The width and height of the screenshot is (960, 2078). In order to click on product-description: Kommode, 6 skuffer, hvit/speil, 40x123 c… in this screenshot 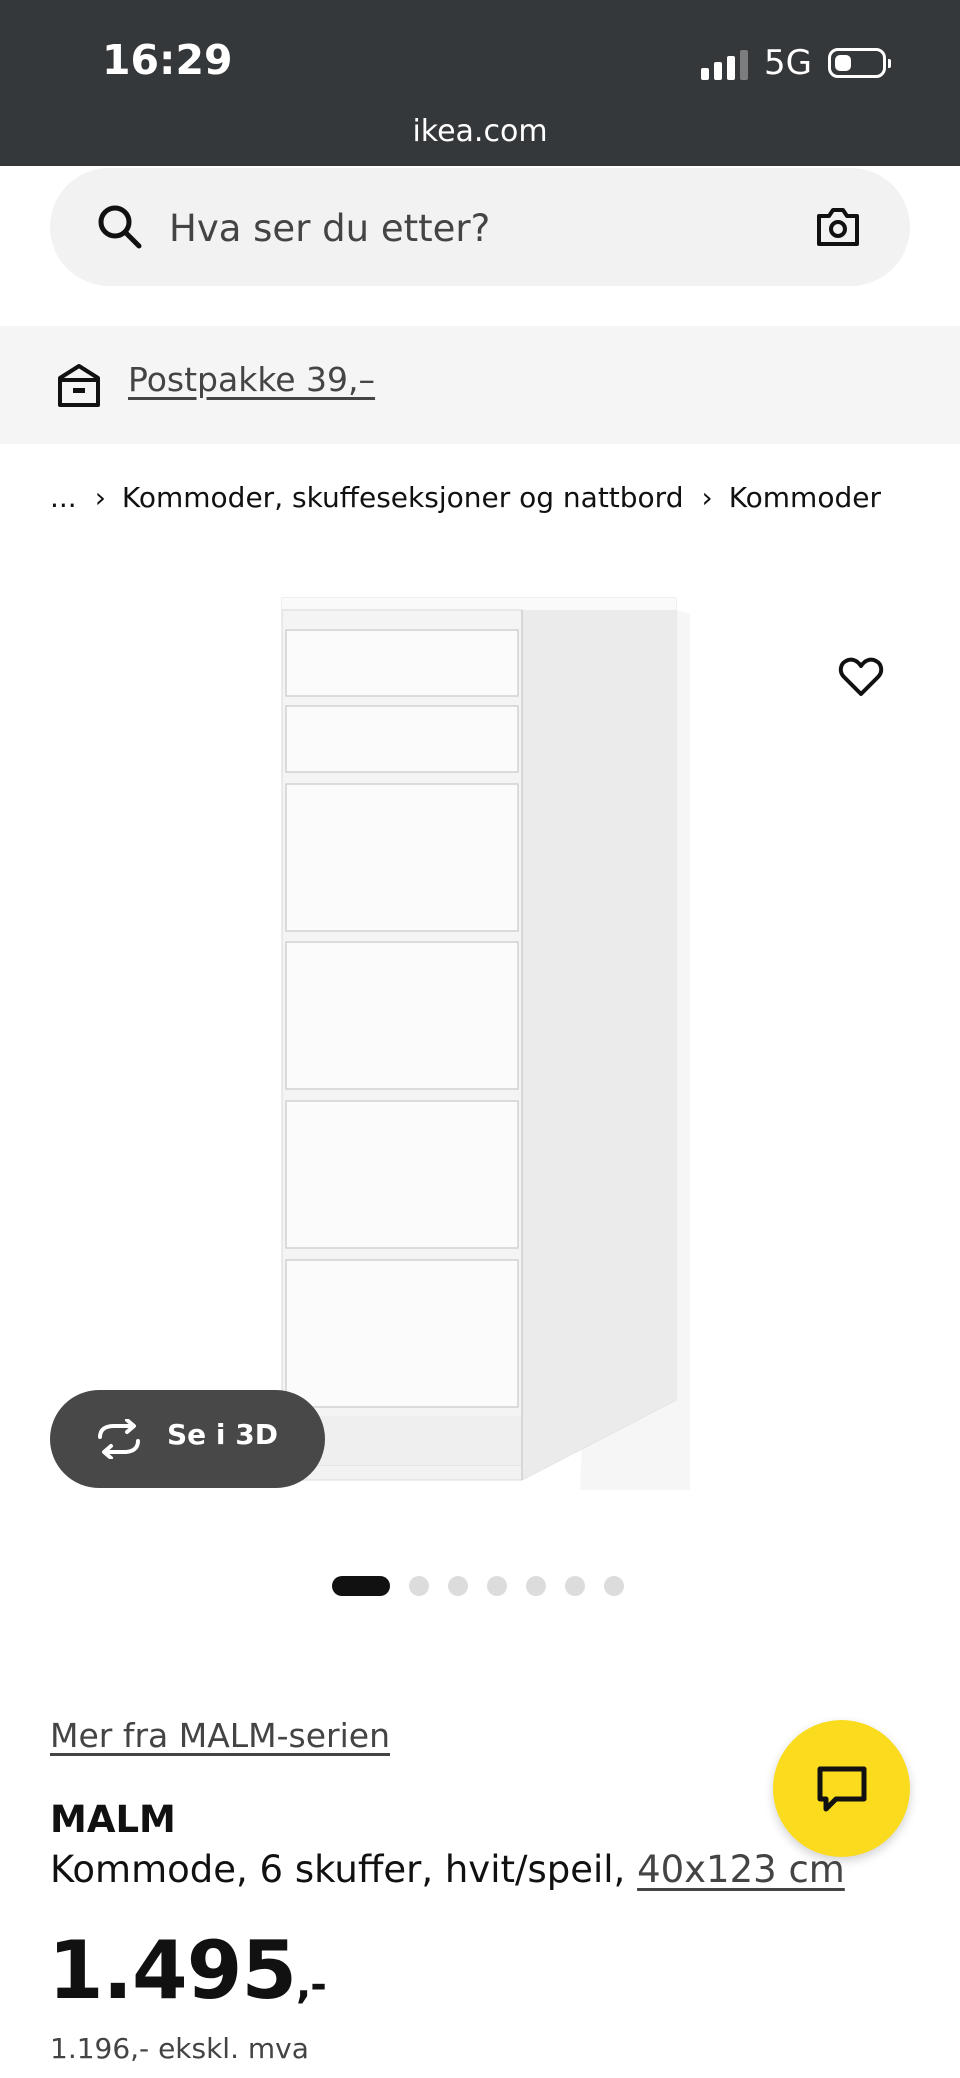, I will do `click(447, 1869)`.